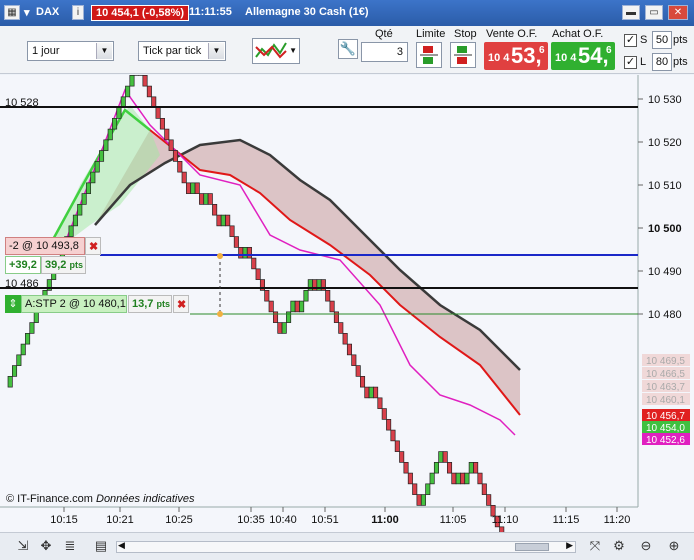 This screenshot has width=694, height=560. What do you see at coordinates (348, 49) in the screenshot?
I see `wrench-icon: 🔧` at bounding box center [348, 49].